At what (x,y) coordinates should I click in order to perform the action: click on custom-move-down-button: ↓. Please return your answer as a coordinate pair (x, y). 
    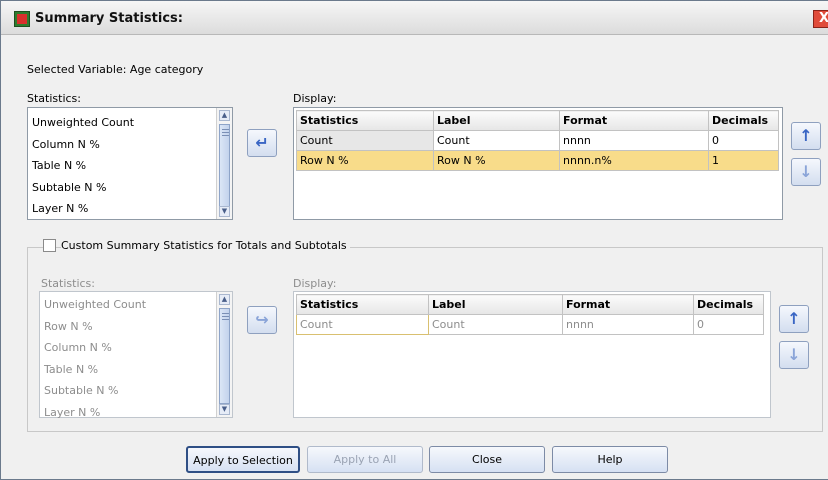
    Looking at the image, I should click on (794, 355).